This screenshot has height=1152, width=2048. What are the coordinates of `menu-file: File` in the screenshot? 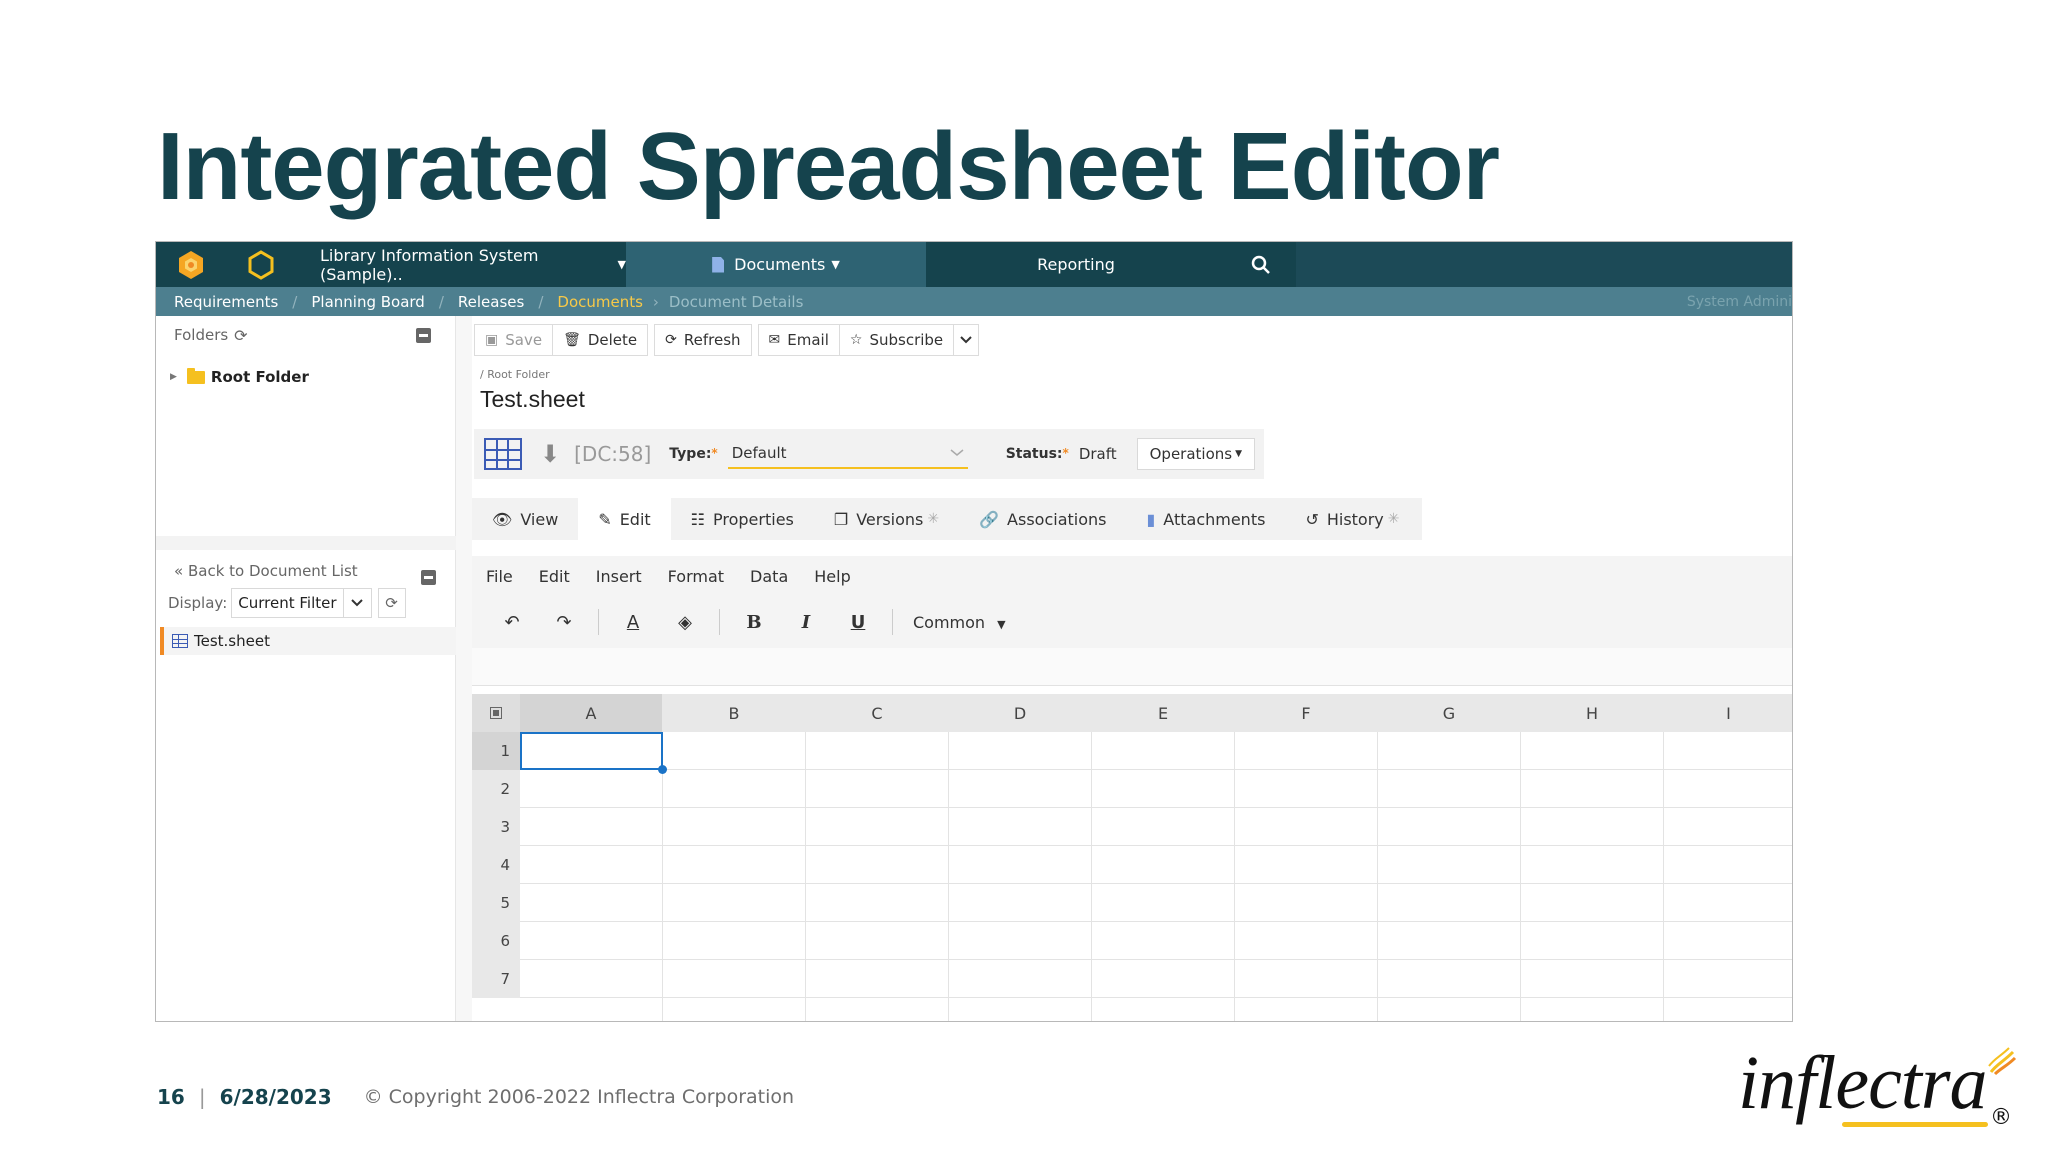 It's located at (499, 576).